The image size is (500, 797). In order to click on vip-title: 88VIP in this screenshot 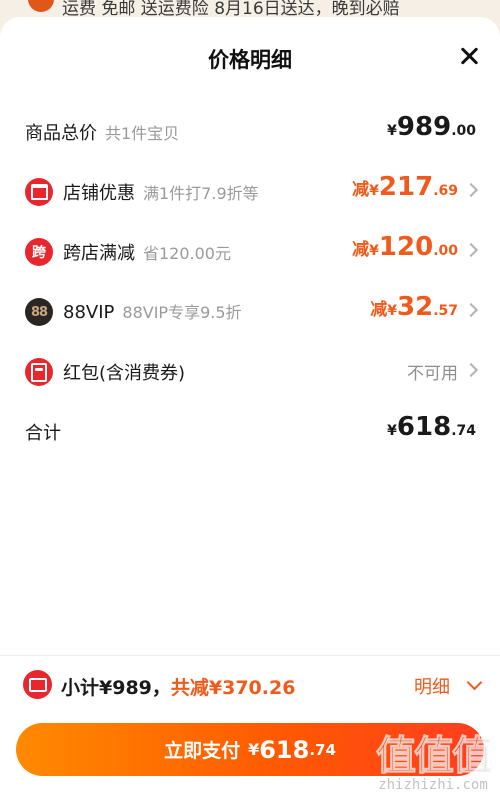, I will do `click(89, 312)`.